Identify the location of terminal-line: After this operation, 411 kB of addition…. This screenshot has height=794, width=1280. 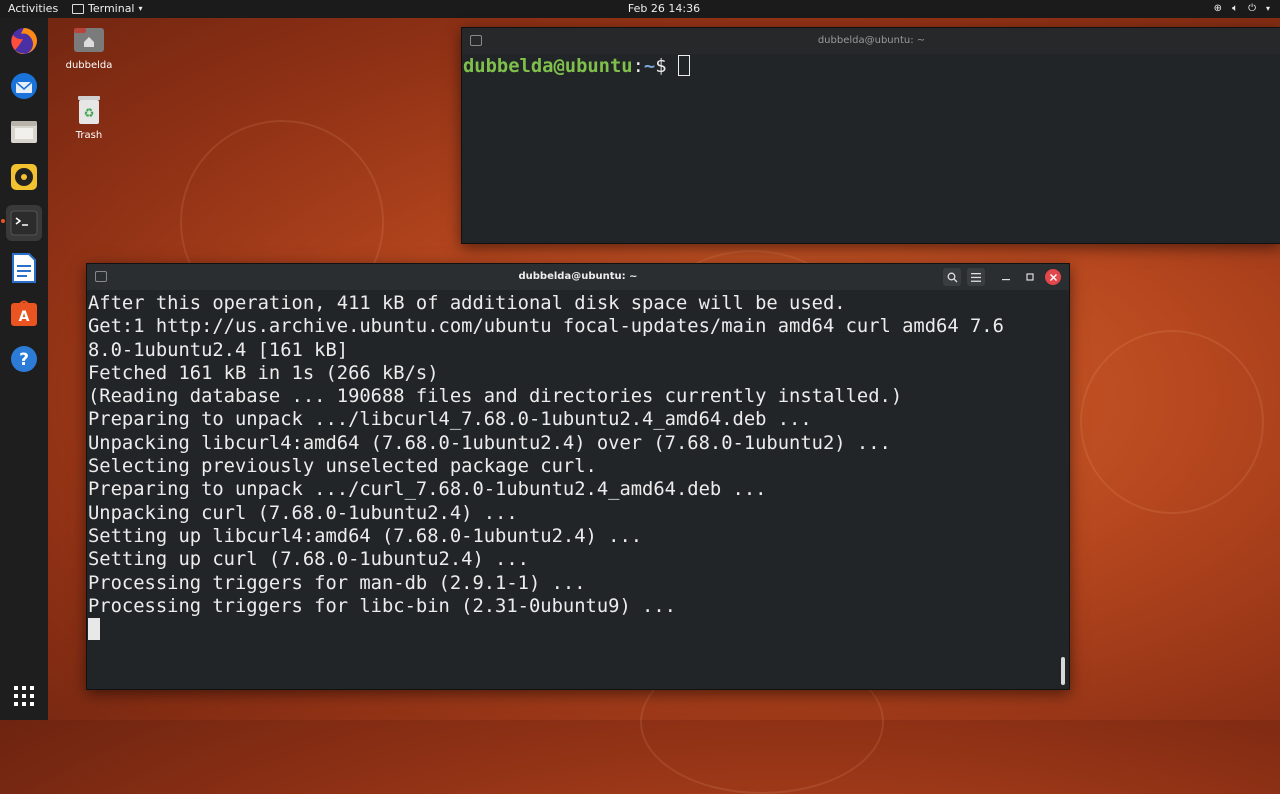
(467, 303).